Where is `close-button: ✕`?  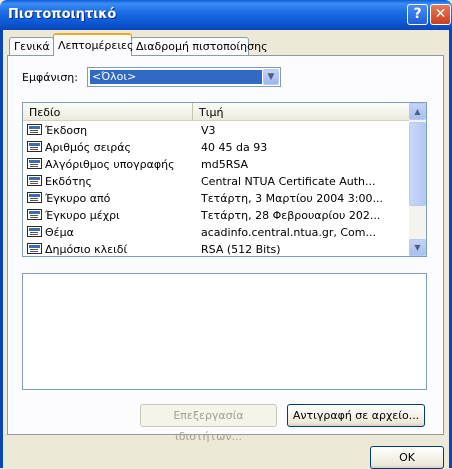
close-button: ✕ is located at coordinates (440, 14).